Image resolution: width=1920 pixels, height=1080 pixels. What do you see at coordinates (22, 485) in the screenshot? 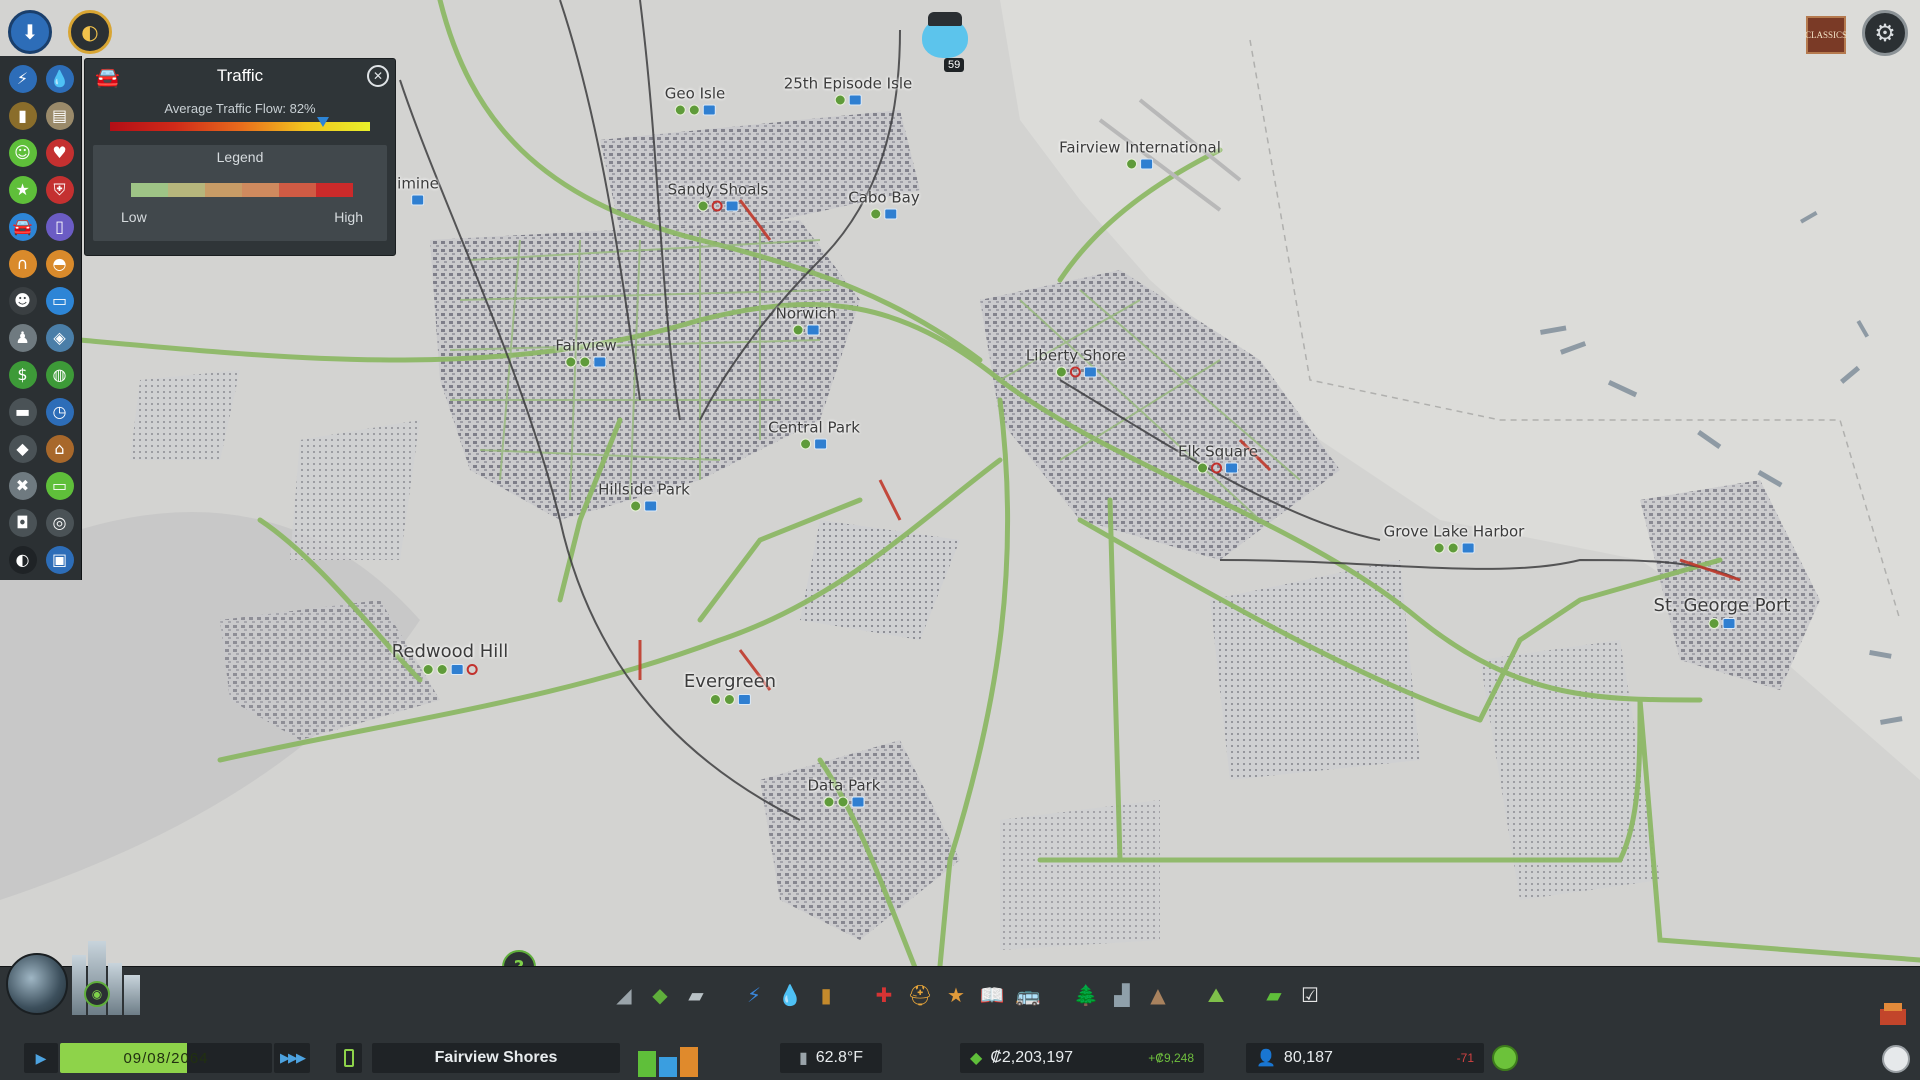
I see `maintenance-view-button: ✖` at bounding box center [22, 485].